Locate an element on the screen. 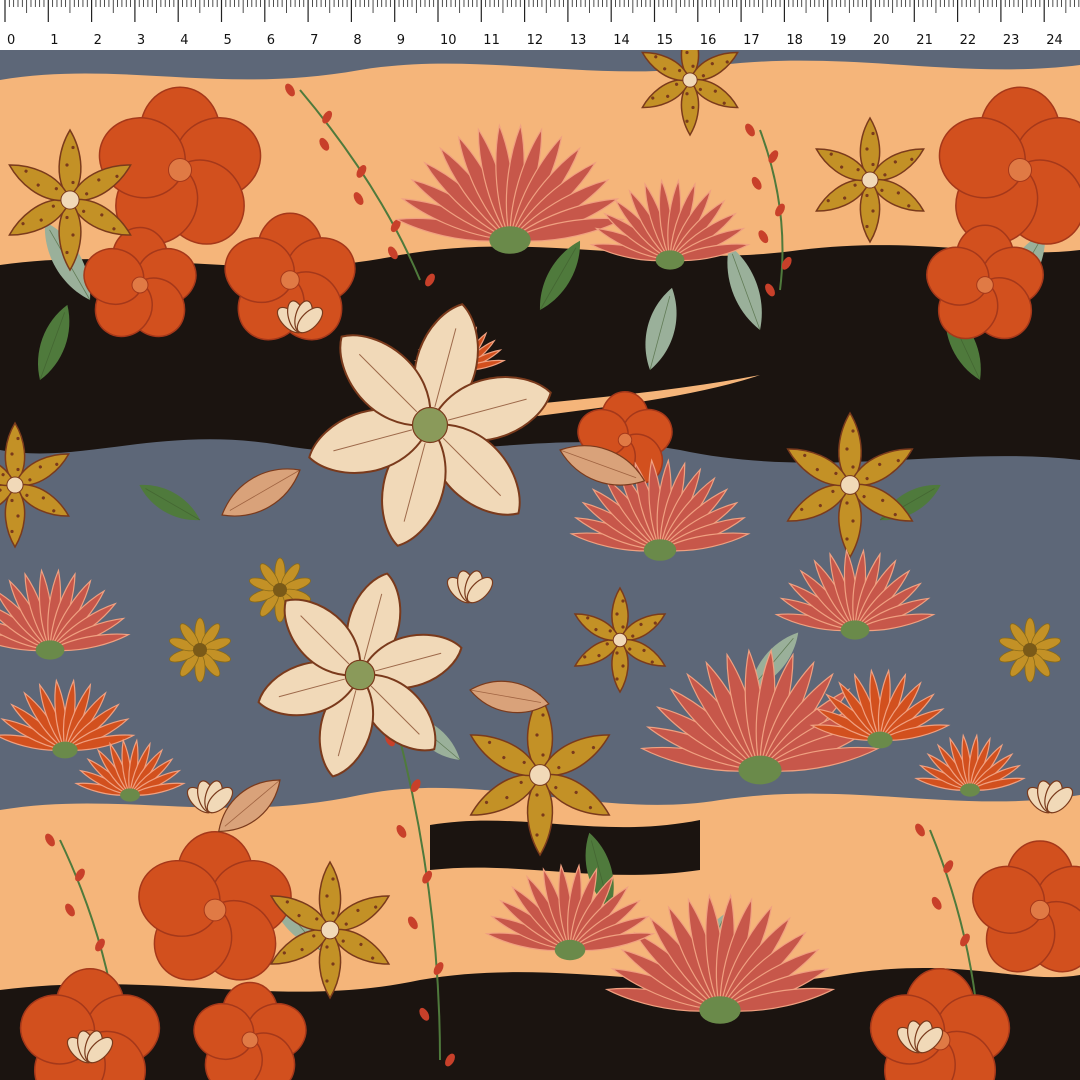 The height and width of the screenshot is (1080, 1080). ruler-label: 13 is located at coordinates (578, 40).